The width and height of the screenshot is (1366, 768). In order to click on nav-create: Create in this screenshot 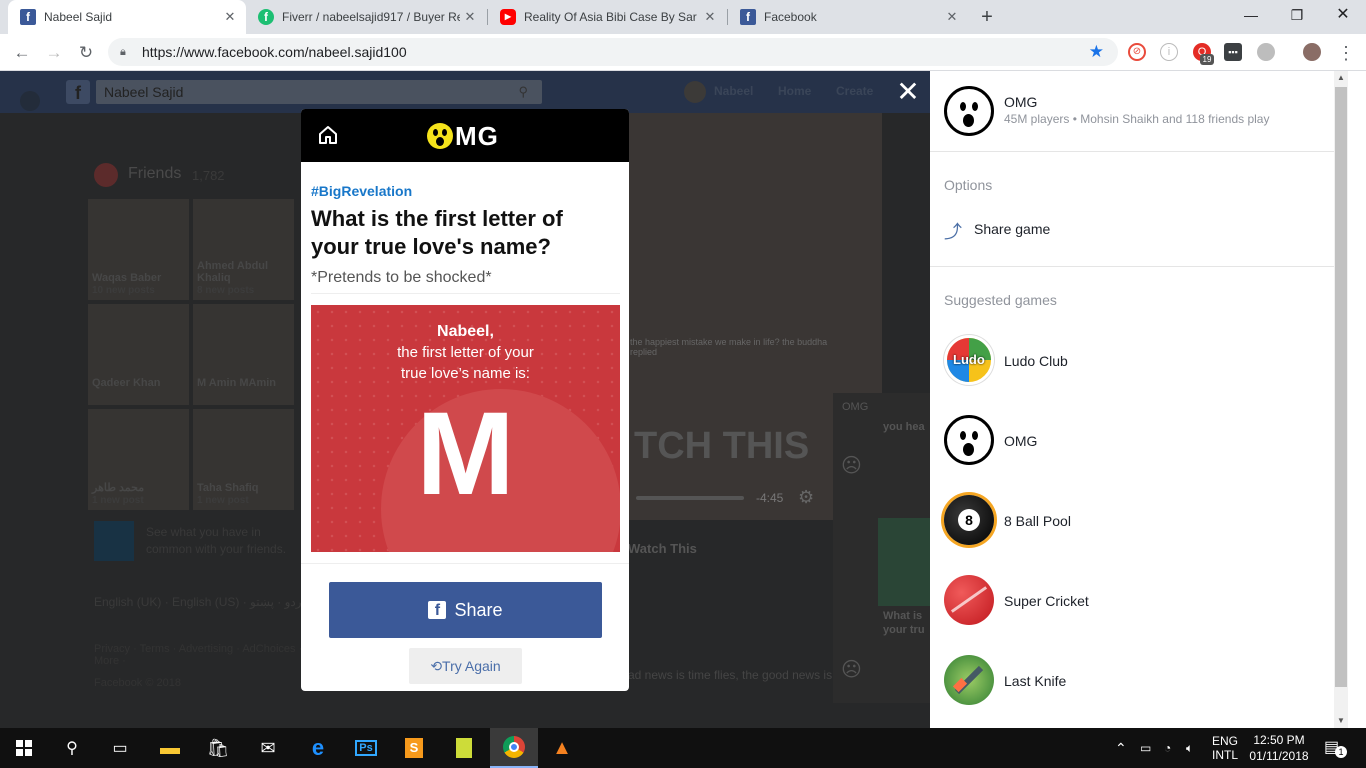, I will do `click(854, 91)`.